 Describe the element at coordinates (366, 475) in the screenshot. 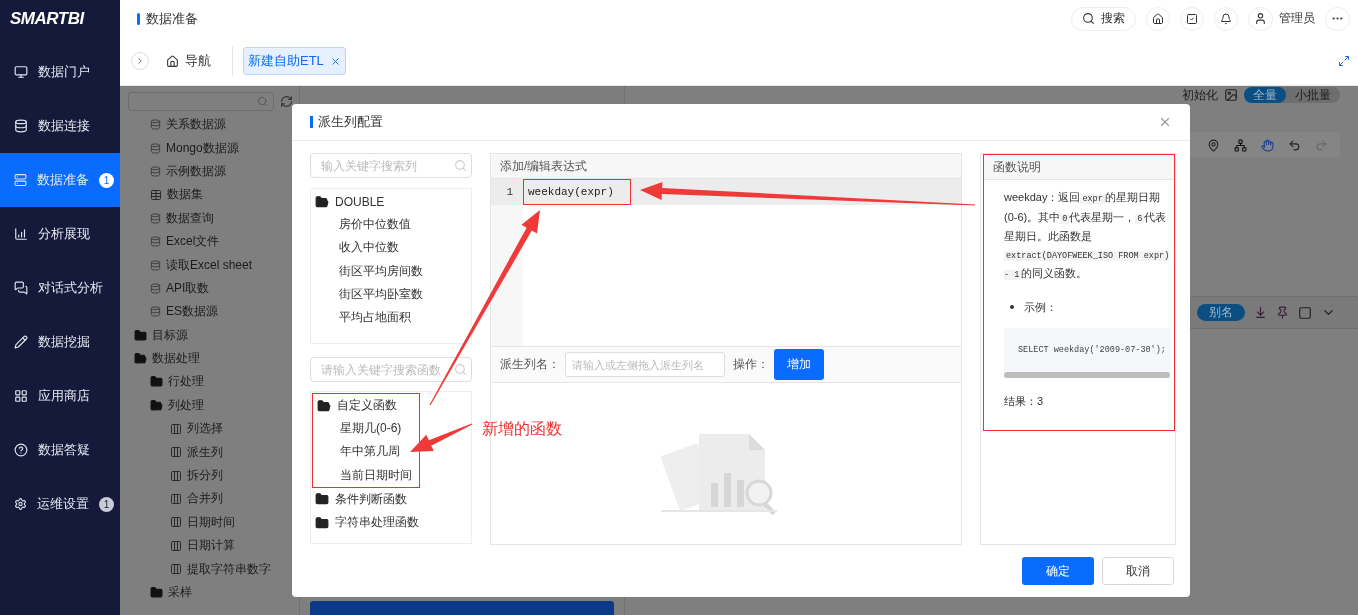

I see `function-item: 当前日期时间` at that location.